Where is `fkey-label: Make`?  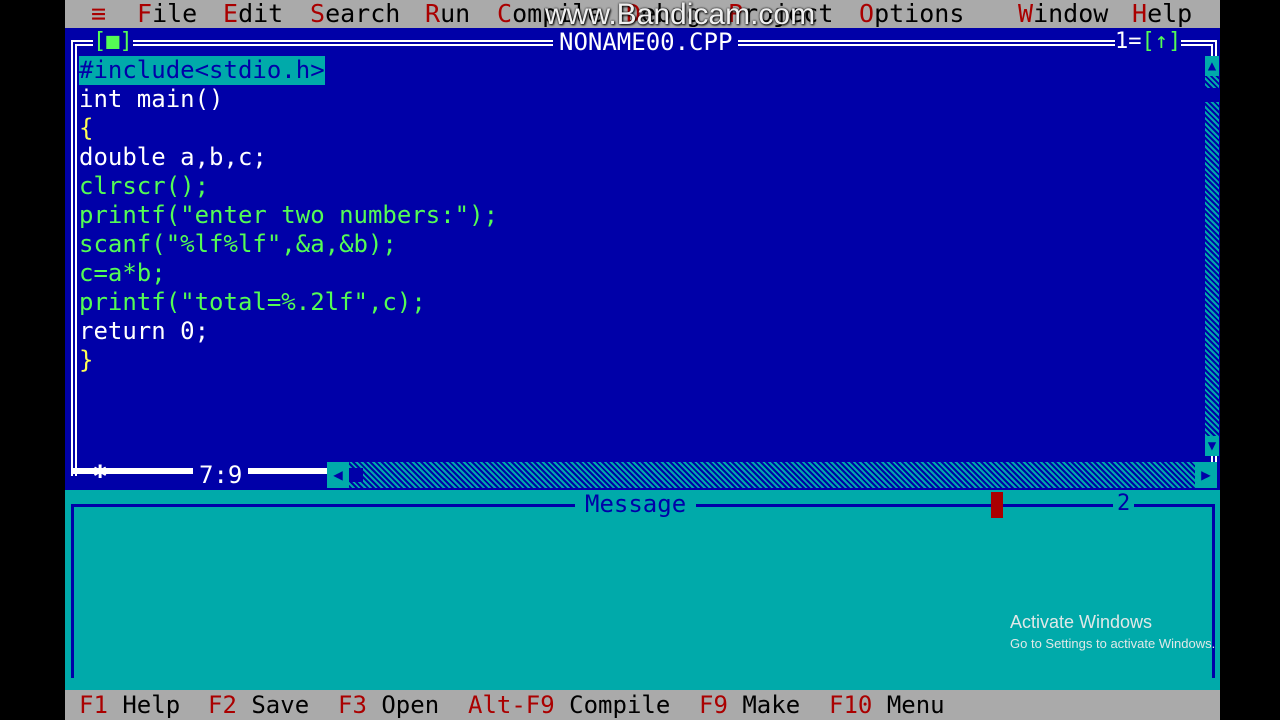 fkey-label: Make is located at coordinates (771, 705).